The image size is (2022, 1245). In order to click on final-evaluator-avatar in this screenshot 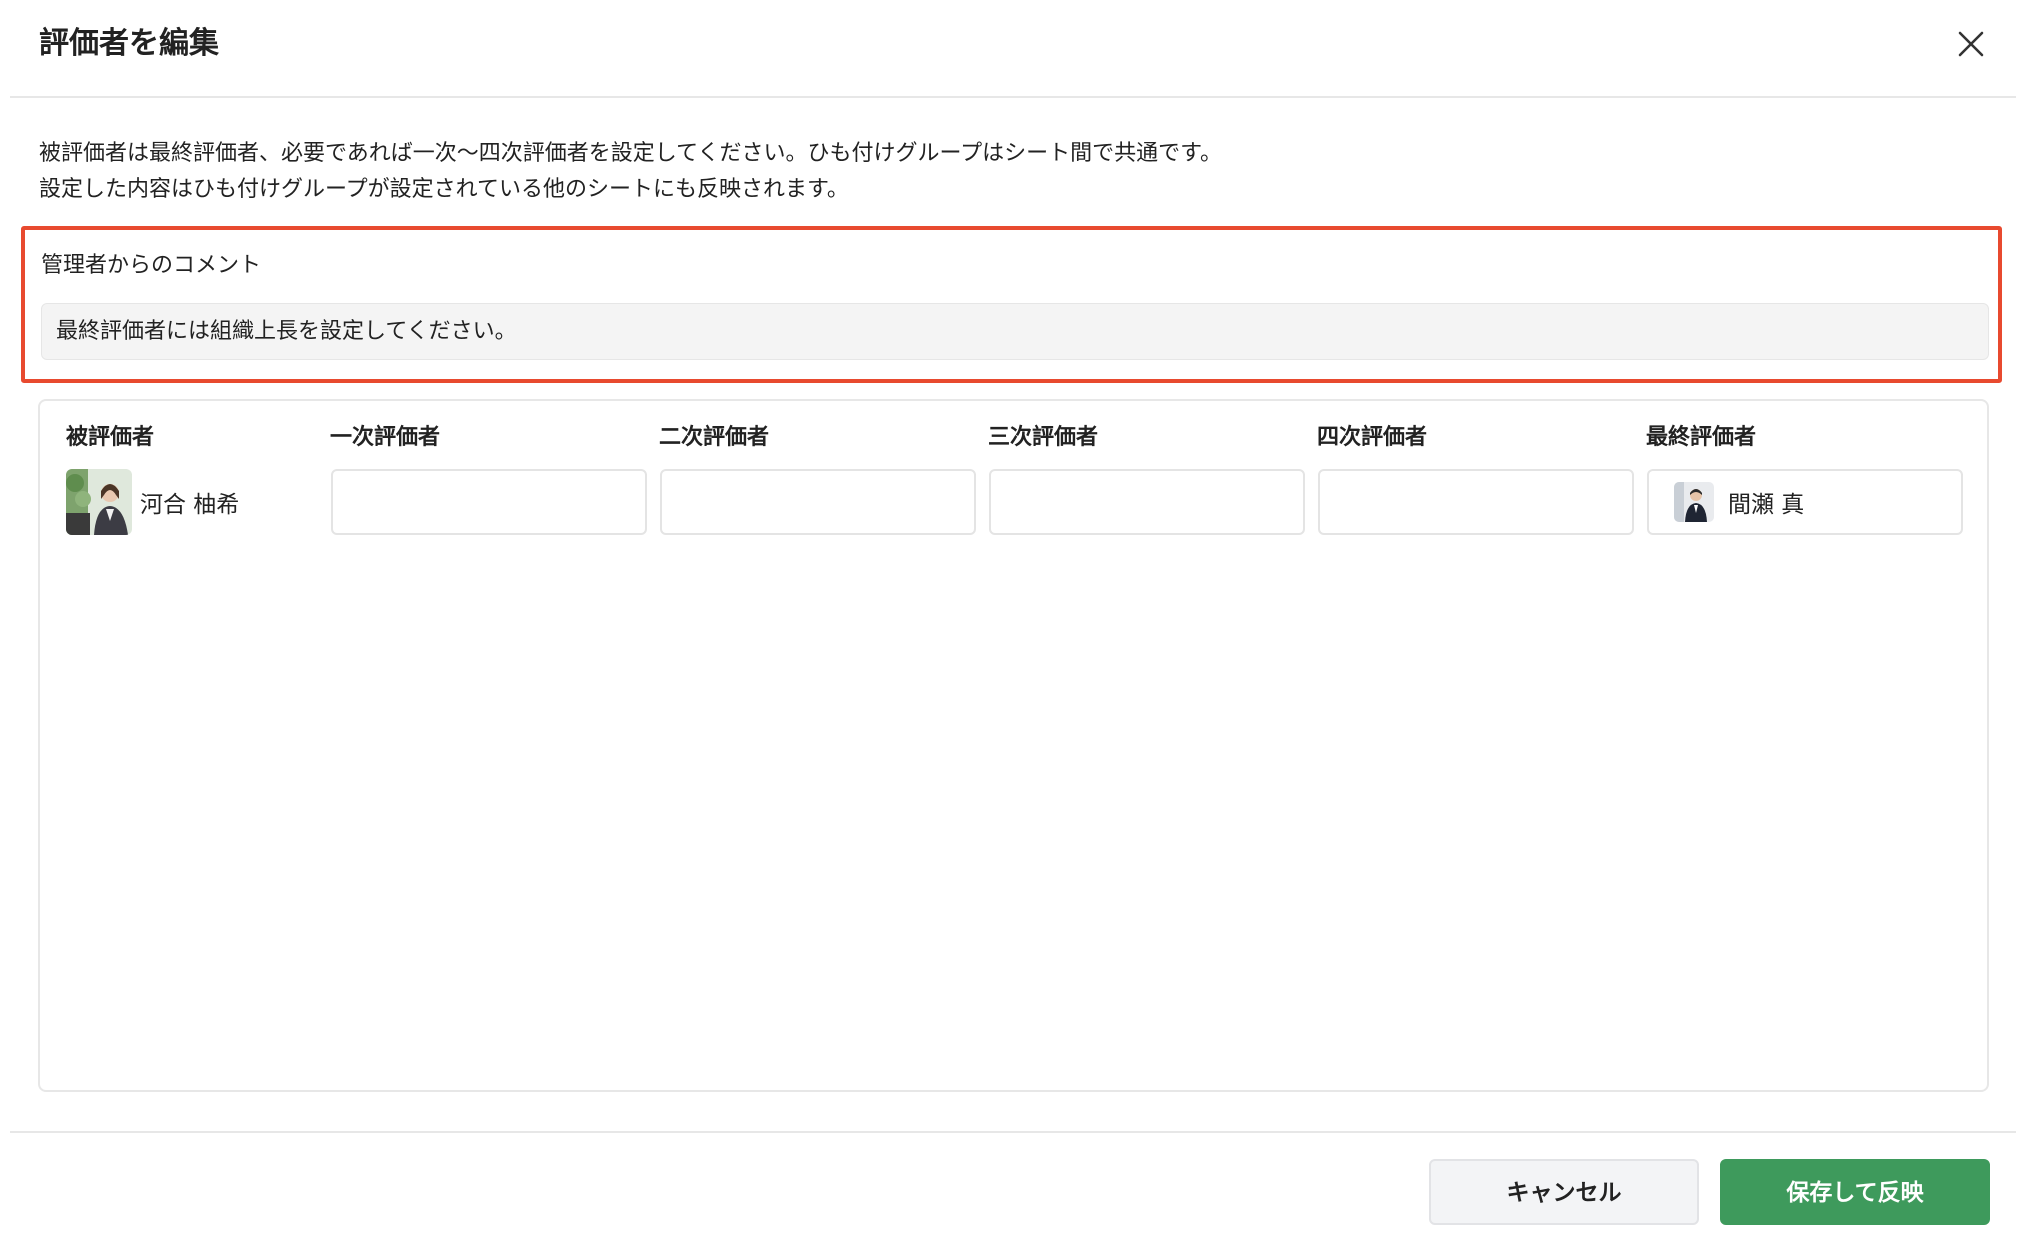, I will do `click(1694, 502)`.